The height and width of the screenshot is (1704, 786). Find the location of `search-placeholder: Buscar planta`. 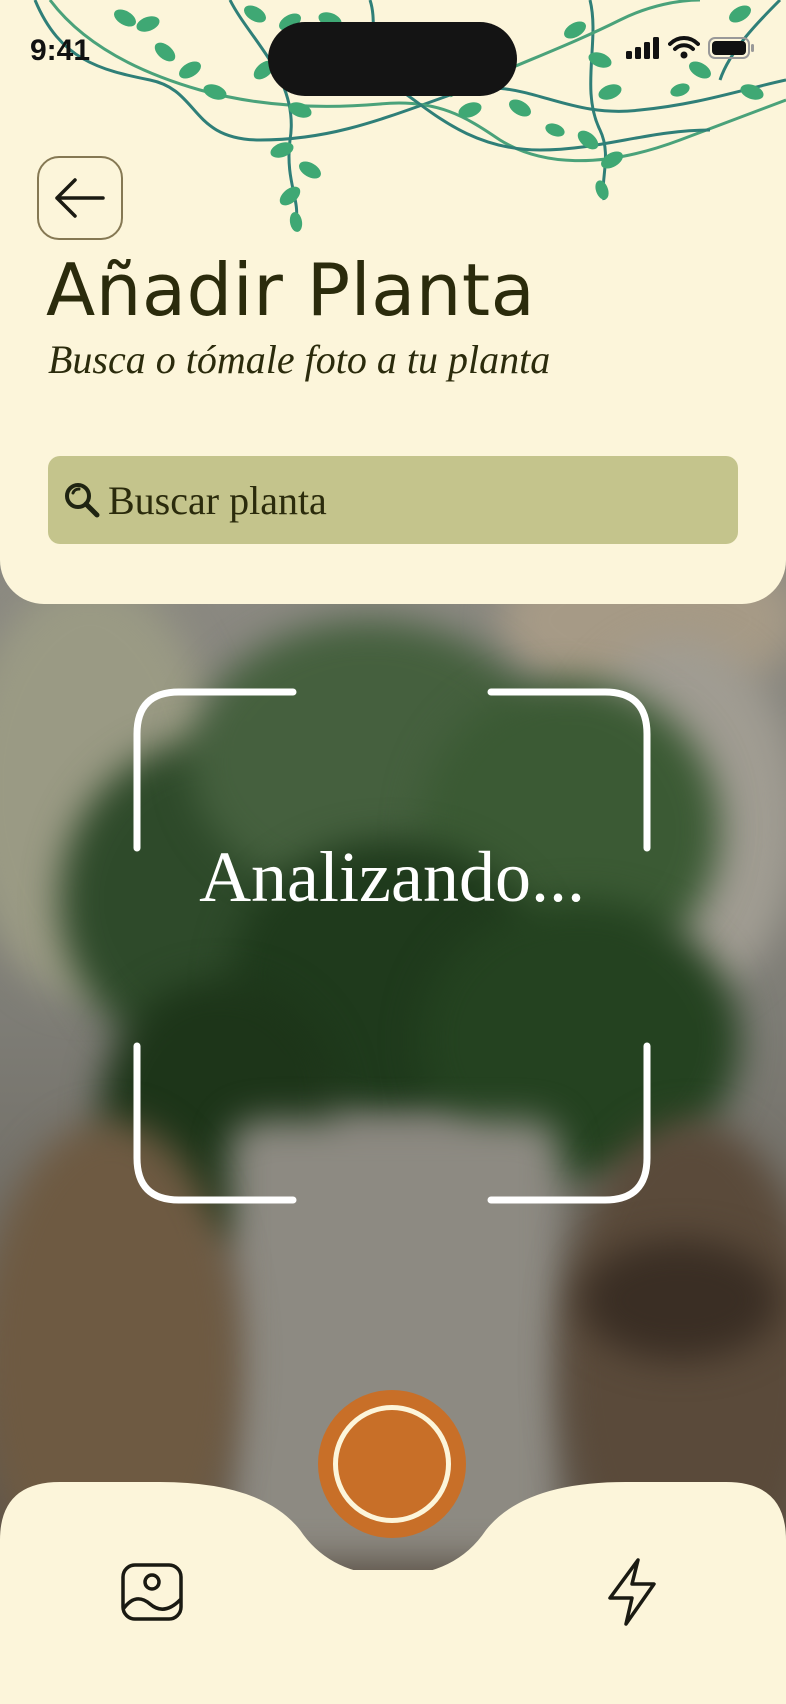

search-placeholder: Buscar planta is located at coordinates (217, 500).